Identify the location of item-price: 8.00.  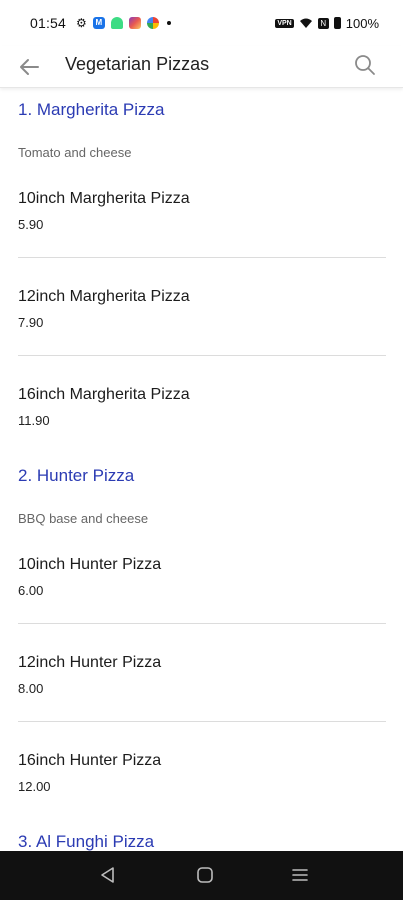
(31, 688).